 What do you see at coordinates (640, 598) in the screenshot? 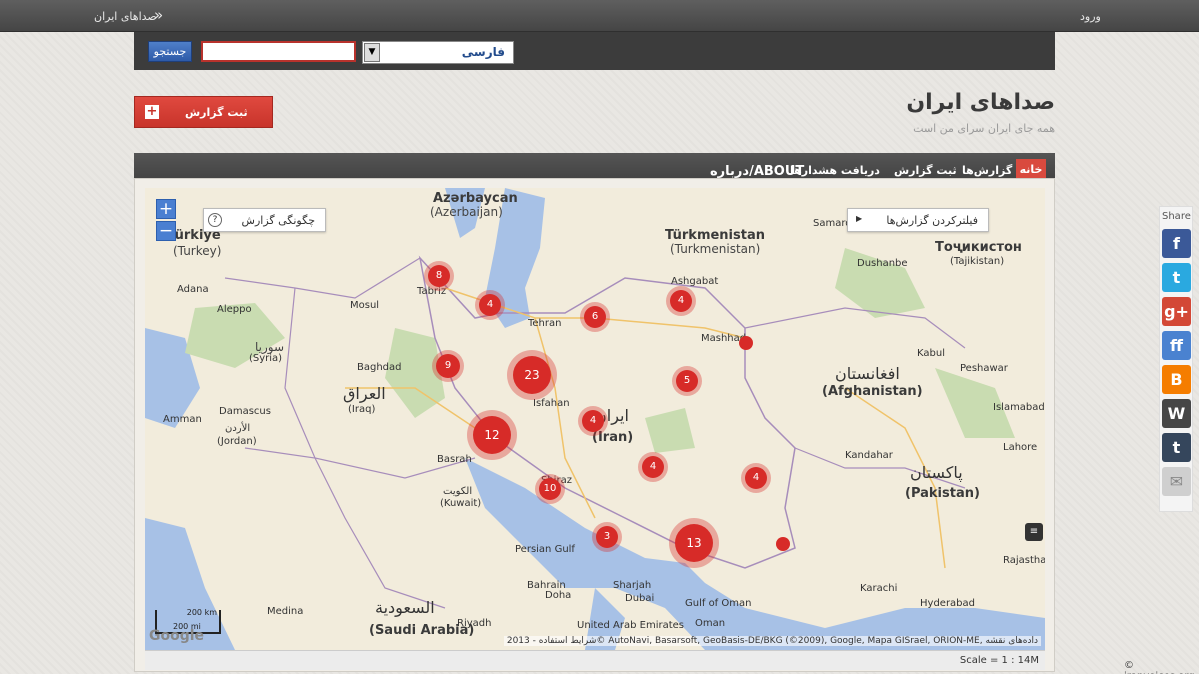
I see `map-label-dubai: Dubai` at bounding box center [640, 598].